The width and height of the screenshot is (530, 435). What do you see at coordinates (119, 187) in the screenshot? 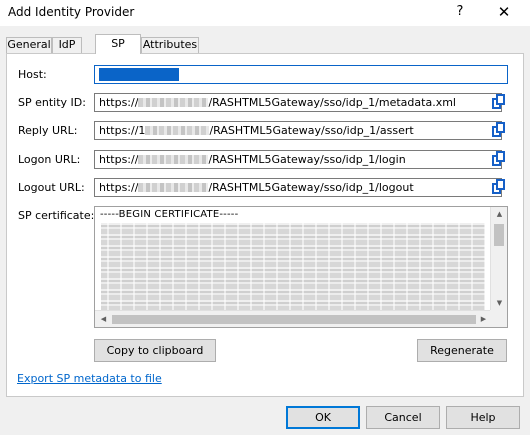
I see `logout-url-prefix: https://` at bounding box center [119, 187].